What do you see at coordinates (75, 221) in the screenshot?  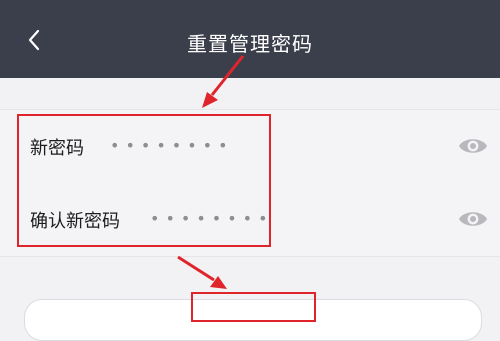 I see `confirm-password-label: 确认新密码` at bounding box center [75, 221].